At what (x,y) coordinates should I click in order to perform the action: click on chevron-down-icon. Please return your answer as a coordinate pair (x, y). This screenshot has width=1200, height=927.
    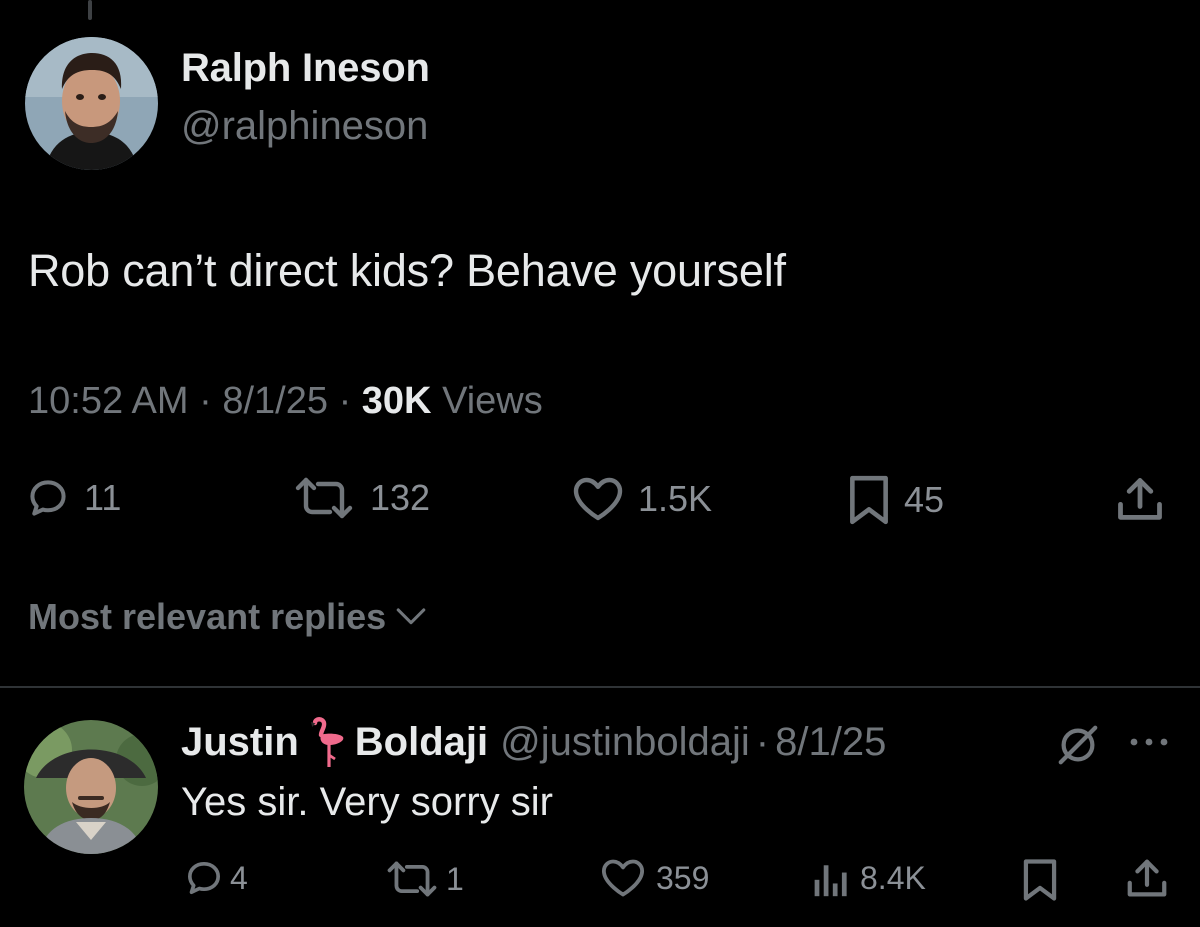
    Looking at the image, I should click on (411, 616).